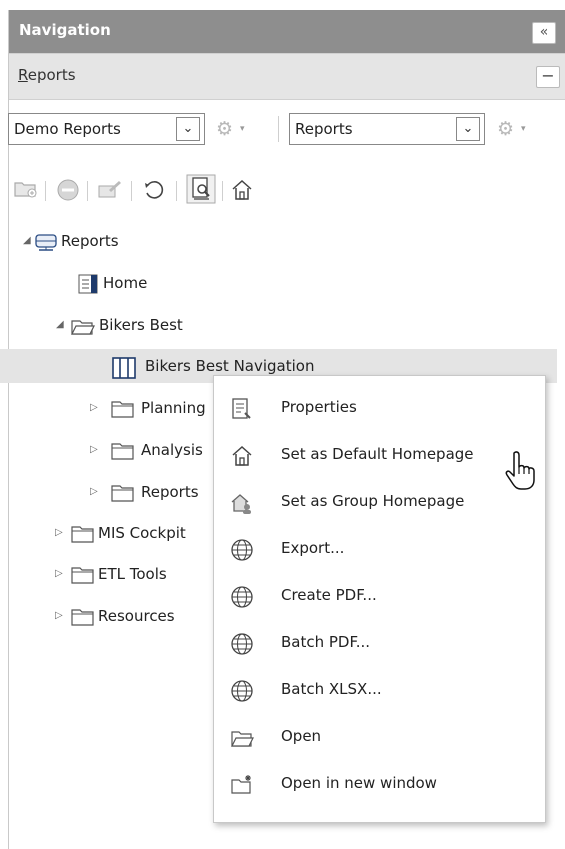  I want to click on tree-node-label: ETL Tools, so click(132, 574).